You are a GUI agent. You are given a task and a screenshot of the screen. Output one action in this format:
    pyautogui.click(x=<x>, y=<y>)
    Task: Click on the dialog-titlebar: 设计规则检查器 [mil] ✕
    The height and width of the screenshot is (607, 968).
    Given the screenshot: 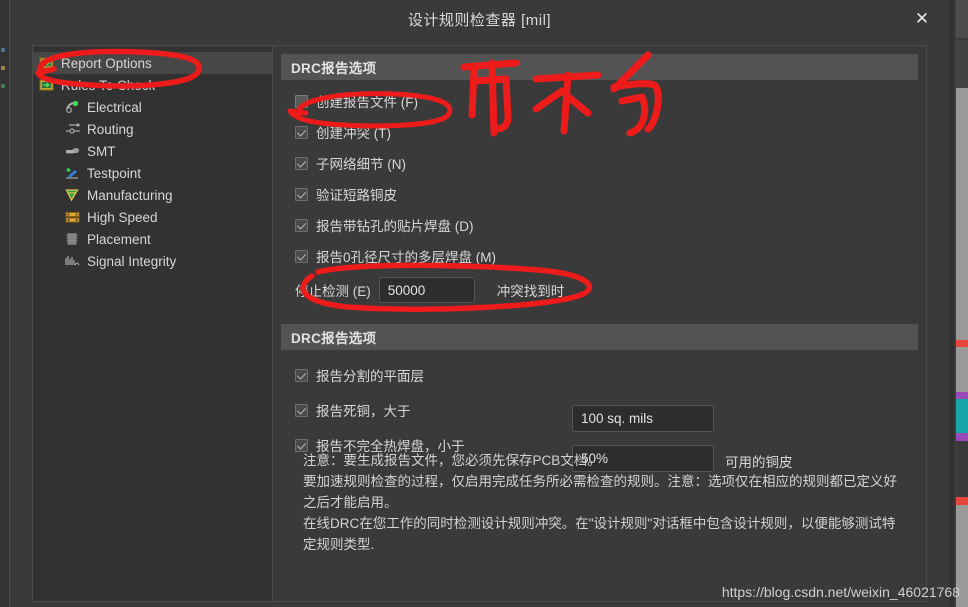 What is the action you would take?
    pyautogui.click(x=479, y=20)
    